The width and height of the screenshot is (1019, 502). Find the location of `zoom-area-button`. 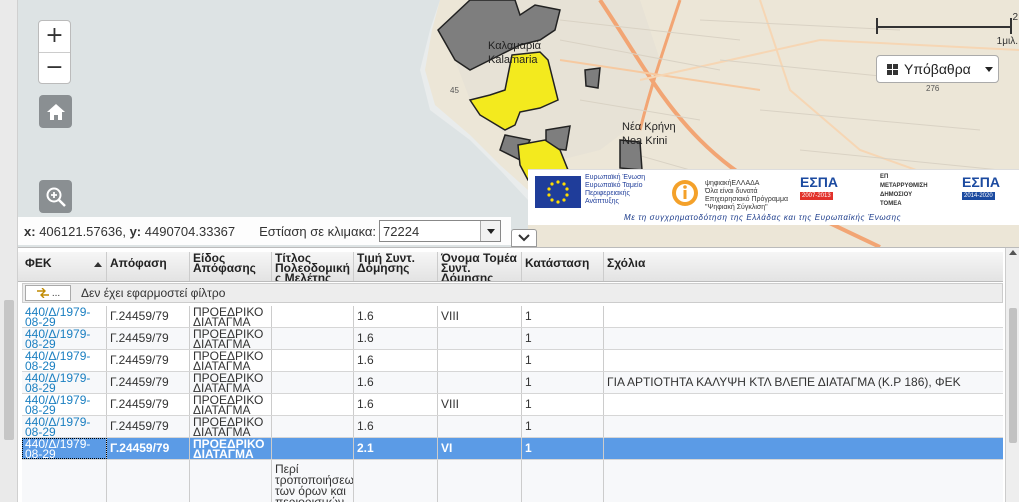

zoom-area-button is located at coordinates (55, 196).